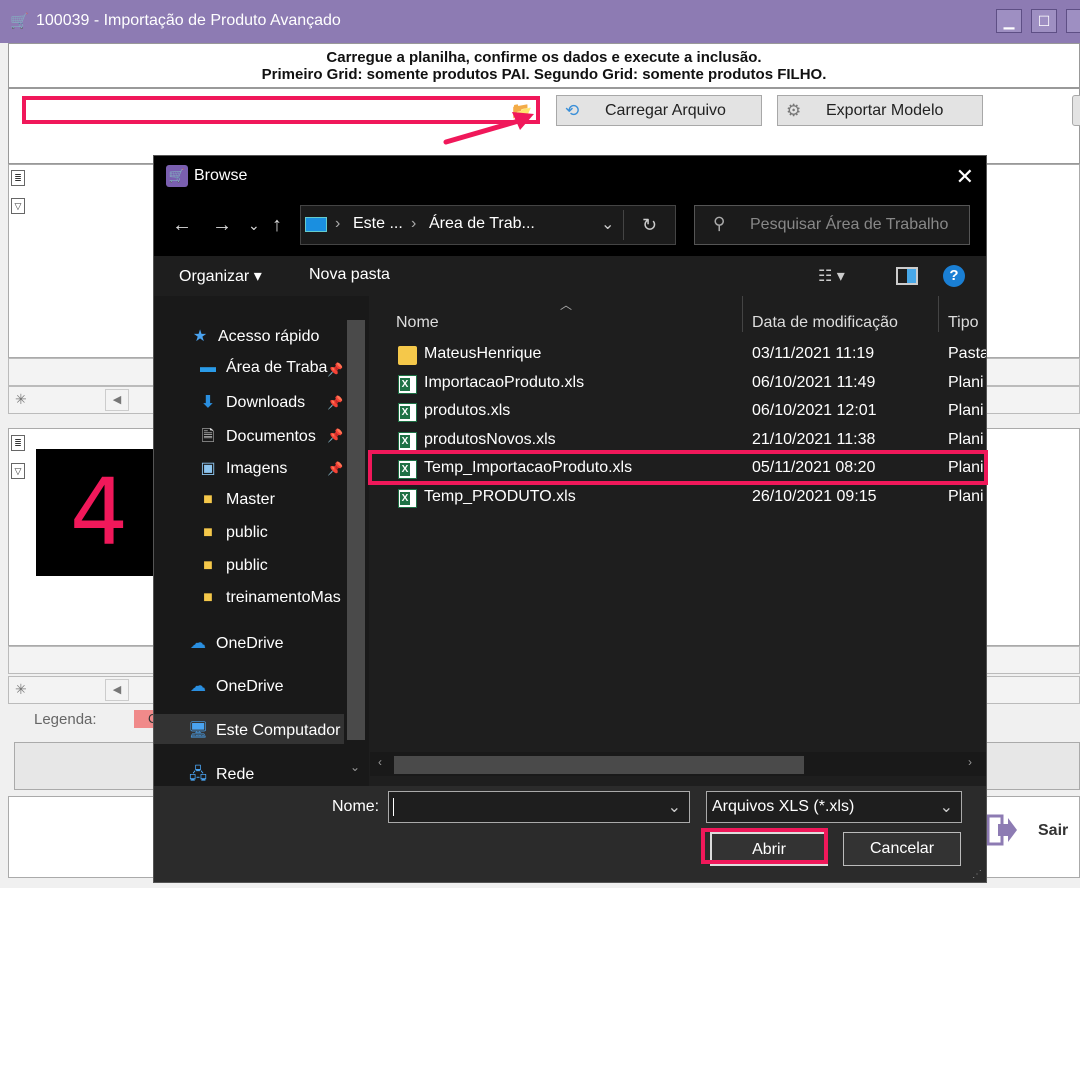 The image size is (1080, 1080). What do you see at coordinates (832, 225) in the screenshot?
I see `search-input: ⚲ Pesquisar Área de Trabalho` at bounding box center [832, 225].